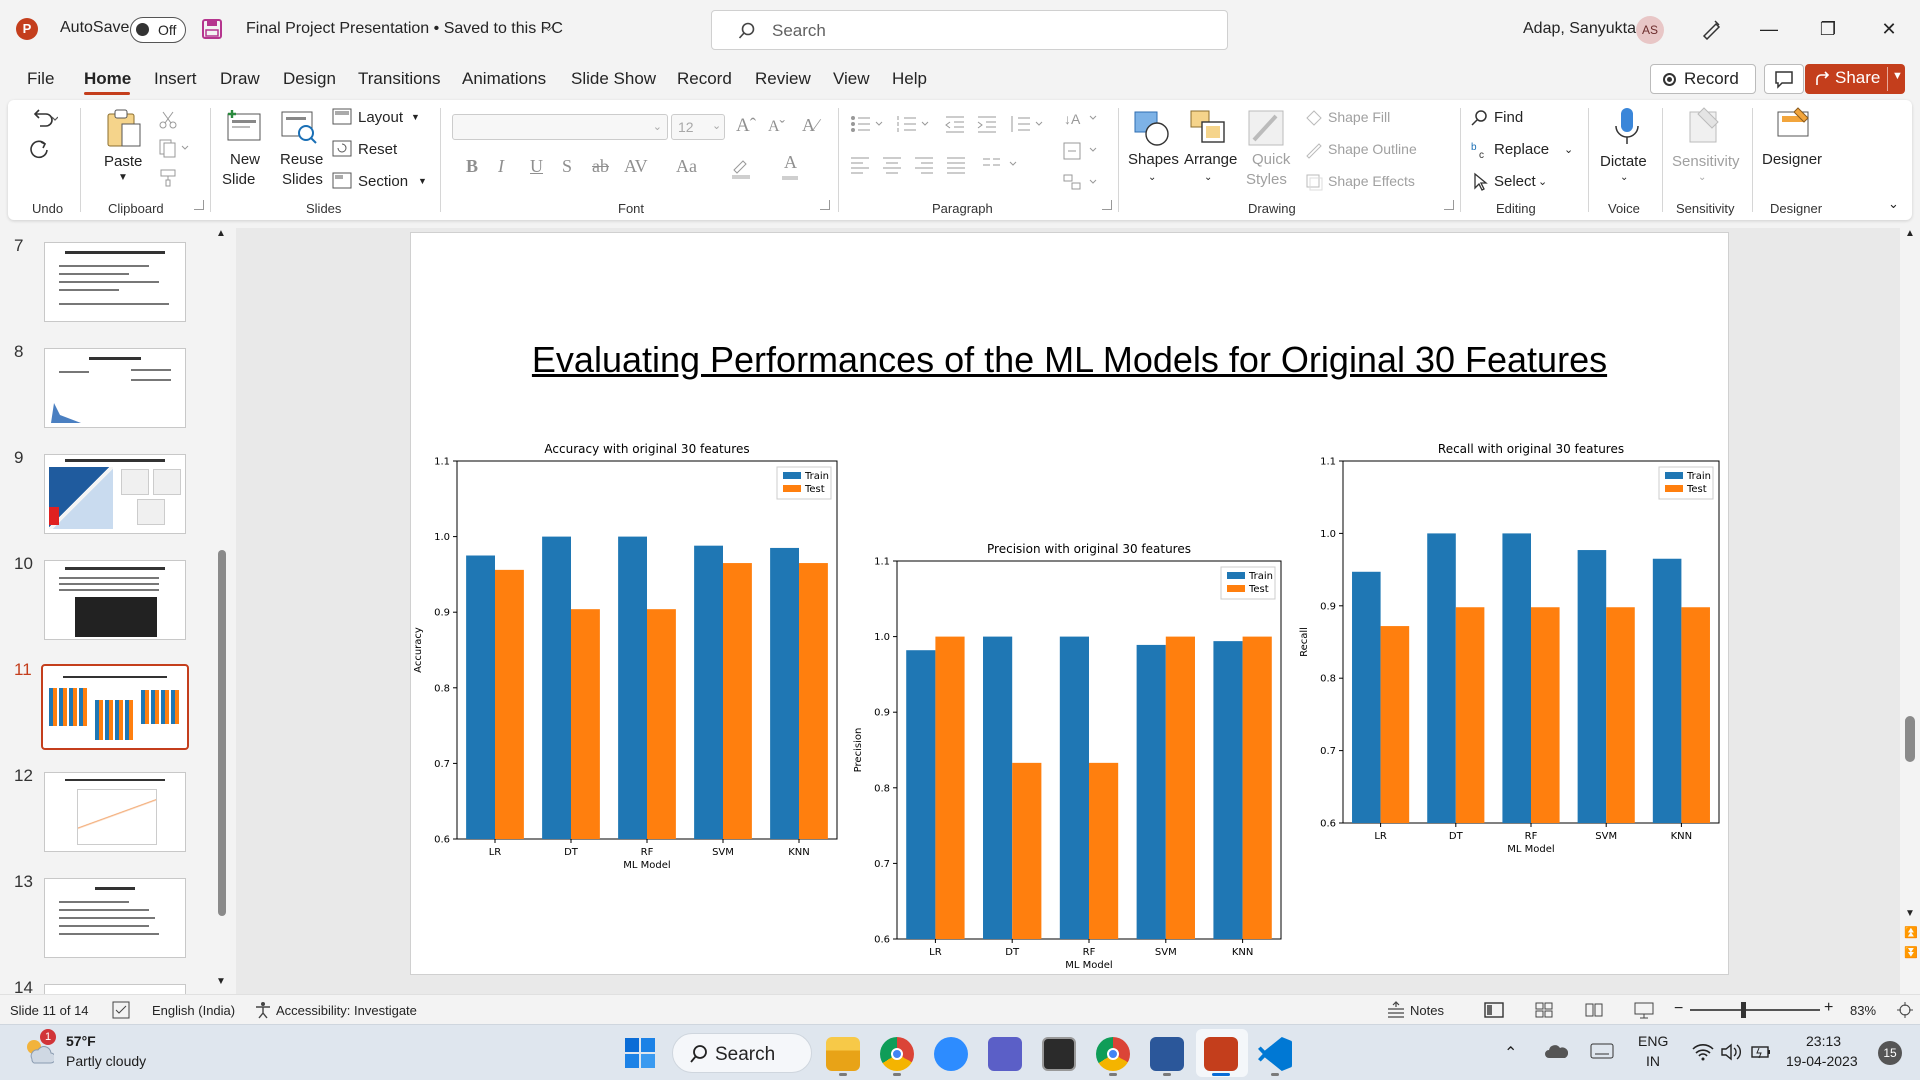 The height and width of the screenshot is (1080, 1920). What do you see at coordinates (1152, 128) in the screenshot?
I see `shapes-icon` at bounding box center [1152, 128].